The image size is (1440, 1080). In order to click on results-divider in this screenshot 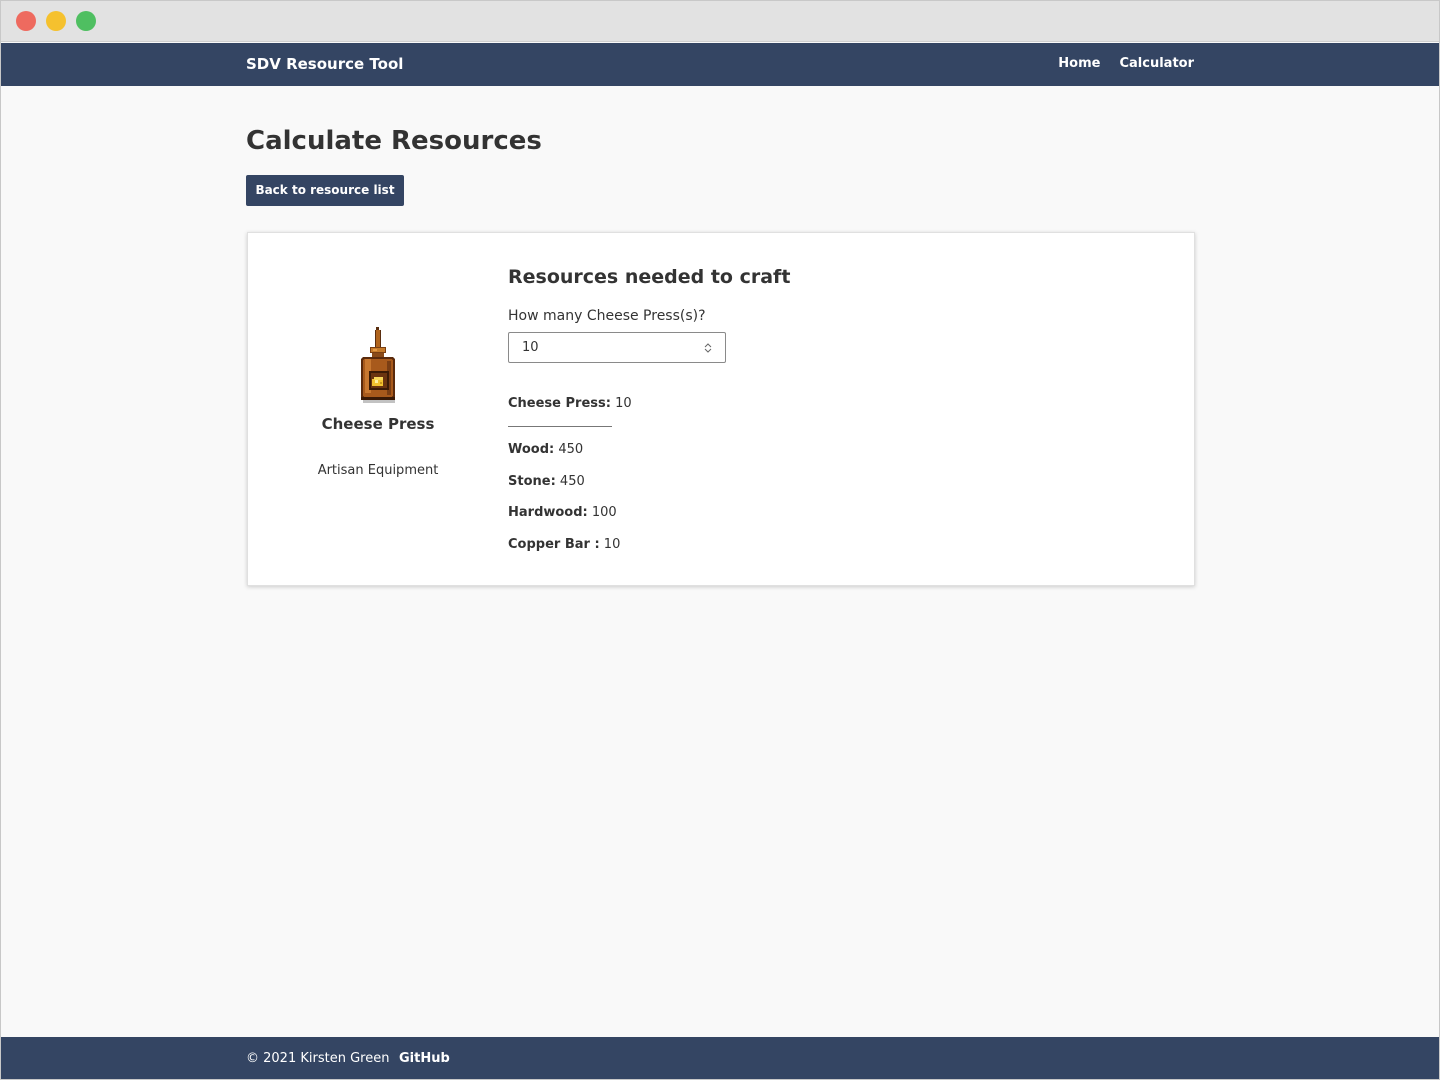, I will do `click(560, 426)`.